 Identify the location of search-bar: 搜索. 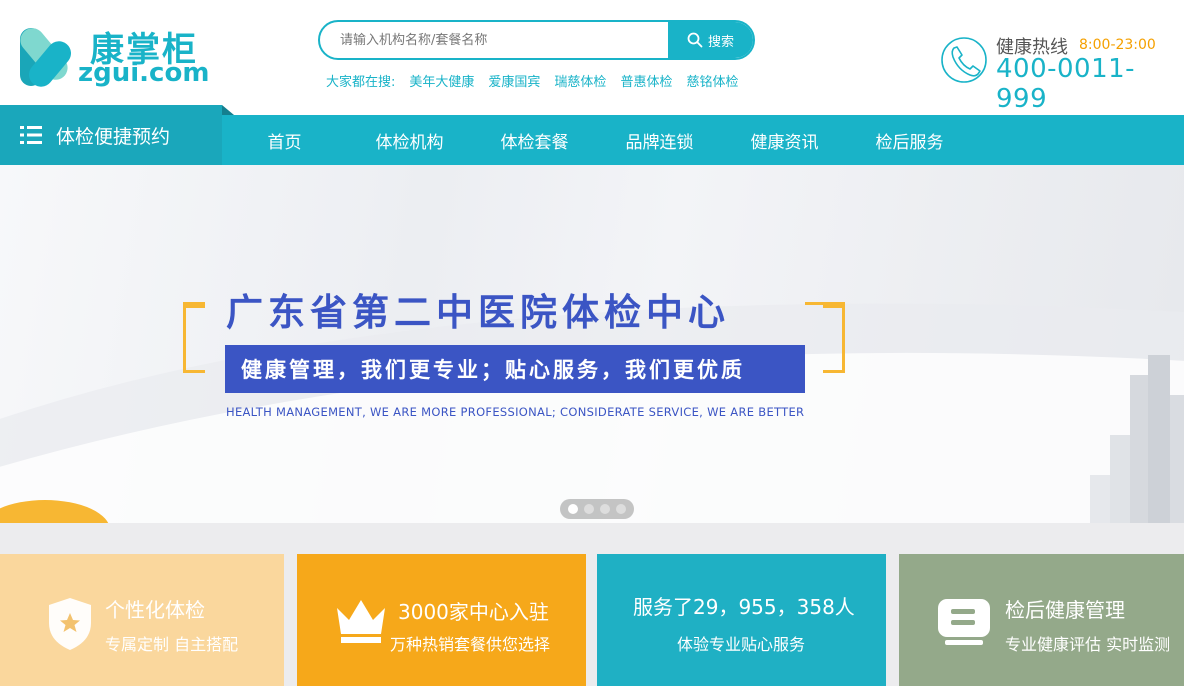
(536, 40).